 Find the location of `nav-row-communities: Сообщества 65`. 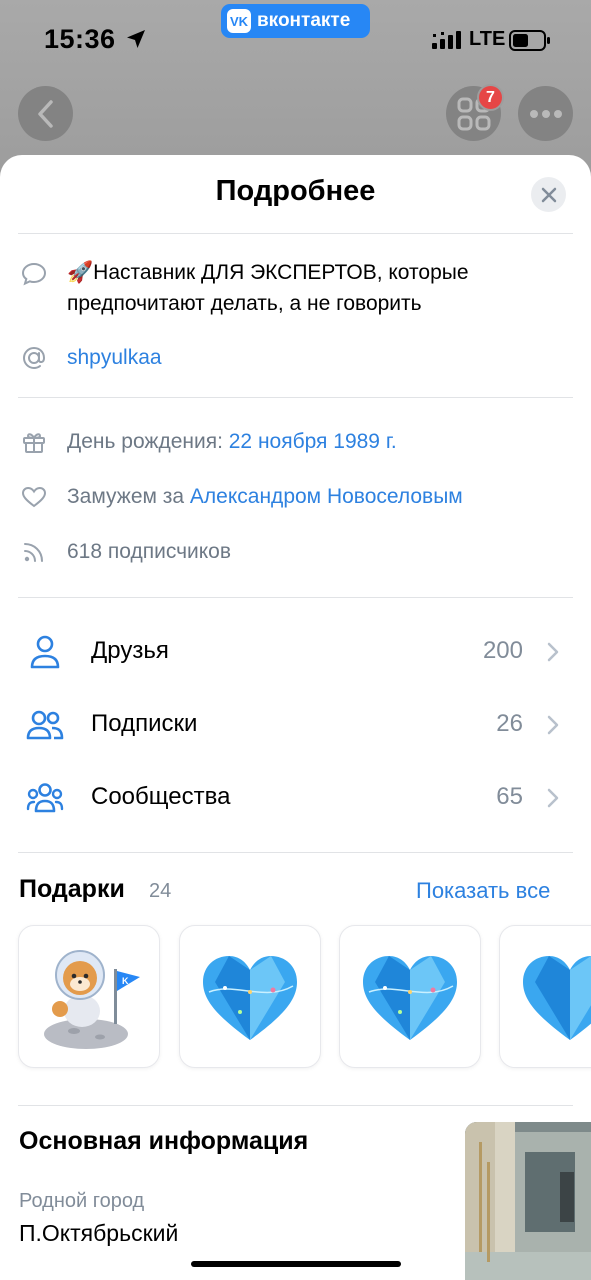

nav-row-communities: Сообщества 65 is located at coordinates (295, 798).